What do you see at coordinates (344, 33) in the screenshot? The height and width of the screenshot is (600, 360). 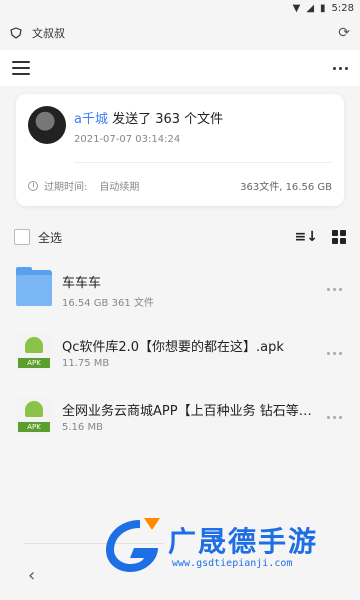 I see `refresh-icon: ⟳` at bounding box center [344, 33].